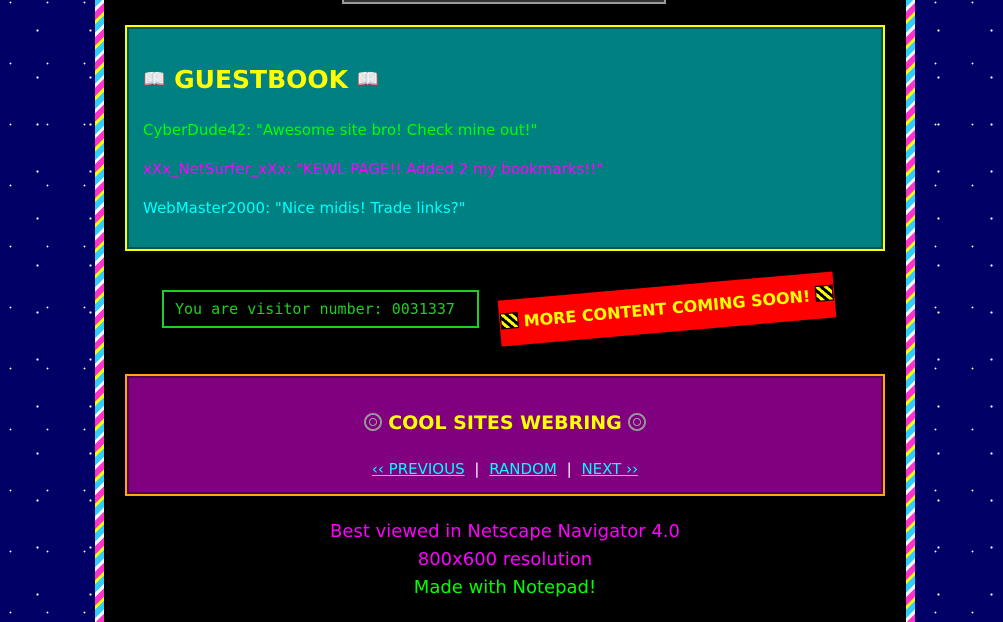  I want to click on guestbook-title: 📖 GUESTBOOK 📖, so click(261, 79).